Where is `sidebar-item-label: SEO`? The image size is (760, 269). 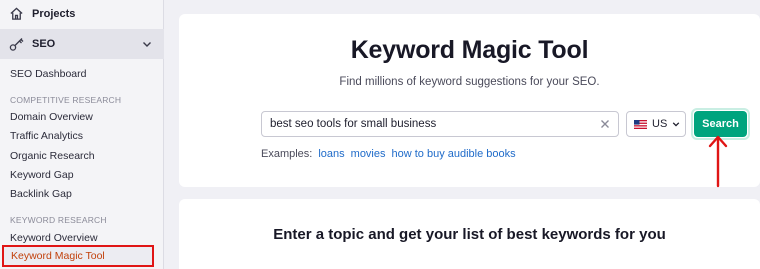
sidebar-item-label: SEO is located at coordinates (44, 44).